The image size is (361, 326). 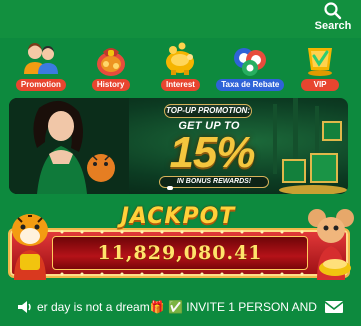 What do you see at coordinates (250, 62) in the screenshot?
I see `chips-icon` at bounding box center [250, 62].